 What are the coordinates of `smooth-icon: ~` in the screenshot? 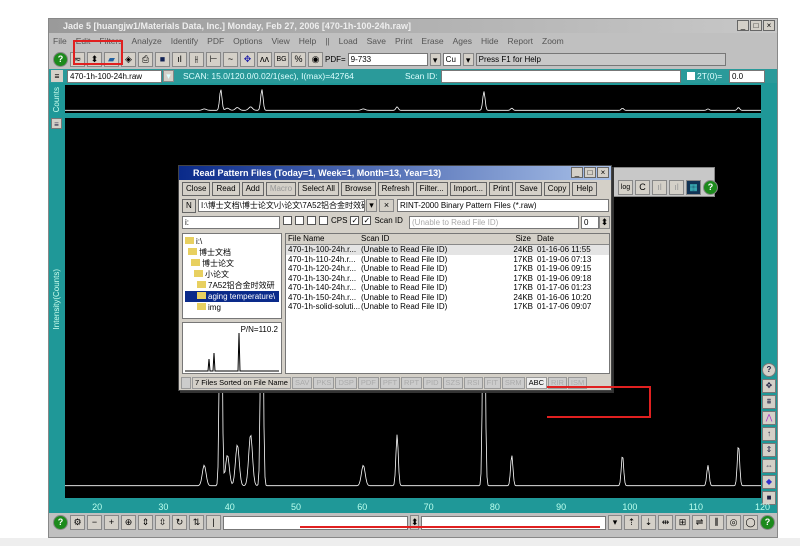 It's located at (230, 59).